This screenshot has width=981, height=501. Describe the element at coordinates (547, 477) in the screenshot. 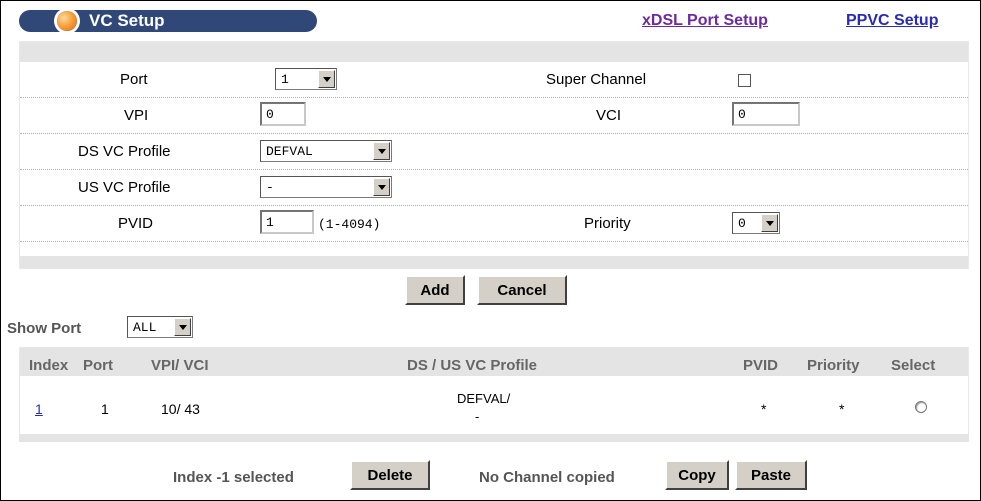

I see `no-channel-copied-status: No Channel copied` at that location.